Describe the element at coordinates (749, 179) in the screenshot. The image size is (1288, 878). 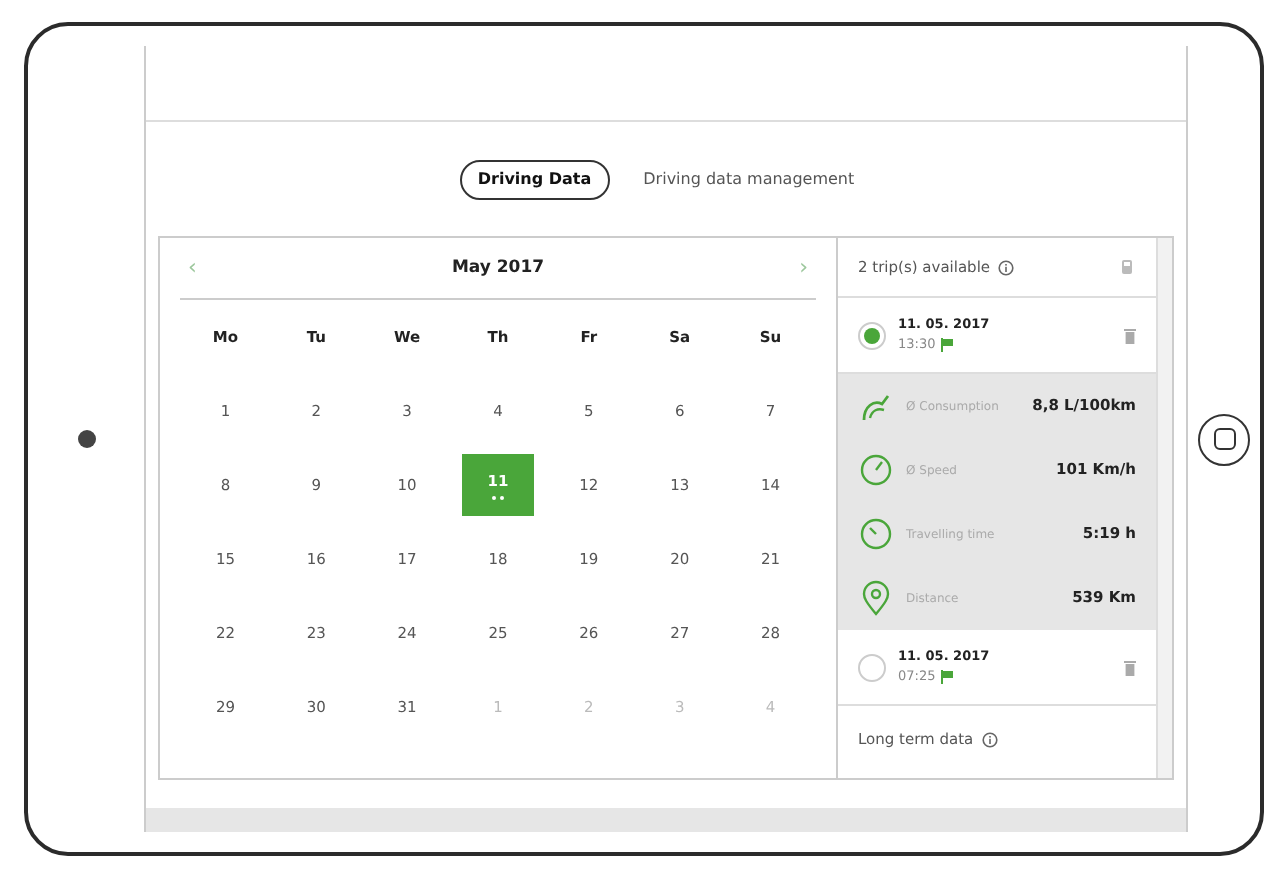
I see `tab: Driving data management` at that location.